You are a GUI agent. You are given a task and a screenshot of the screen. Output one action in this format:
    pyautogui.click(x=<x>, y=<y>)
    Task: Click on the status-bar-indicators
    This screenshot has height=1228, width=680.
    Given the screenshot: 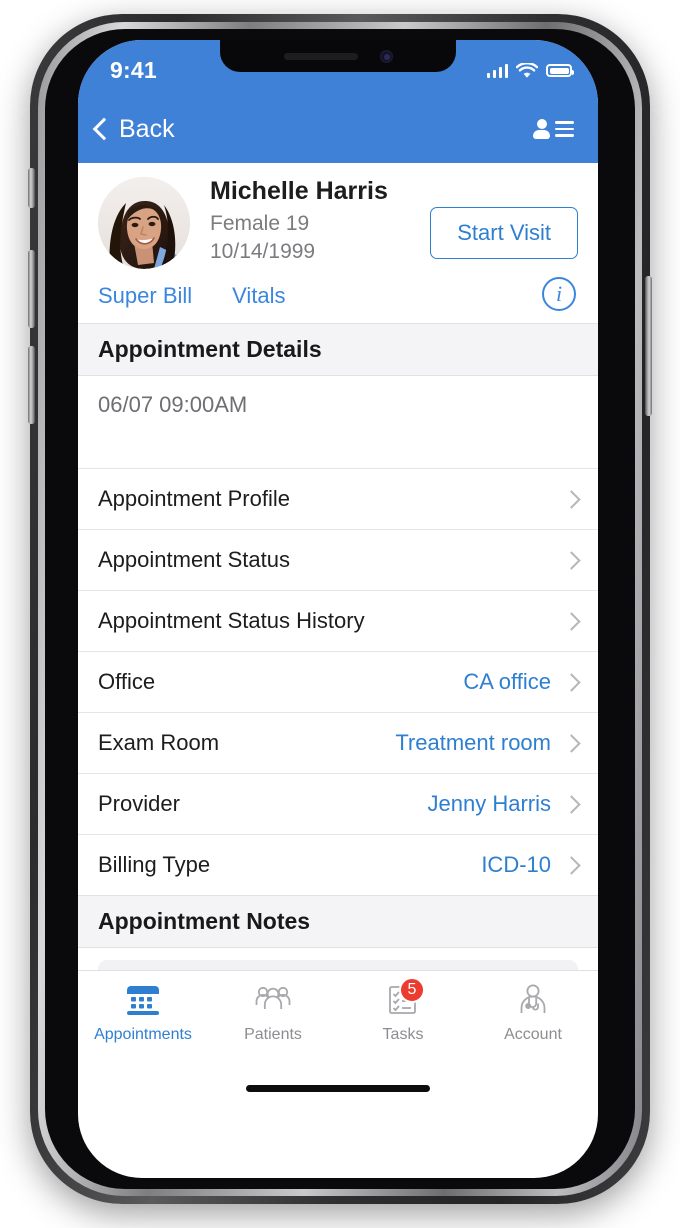 What is the action you would take?
    pyautogui.click(x=530, y=70)
    